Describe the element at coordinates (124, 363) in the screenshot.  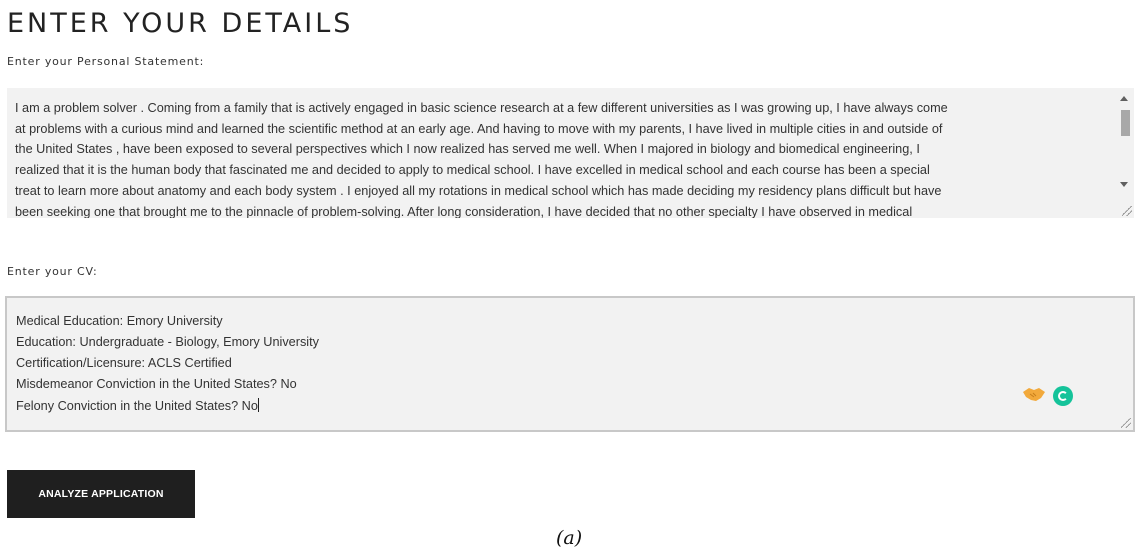
I see `cv-line: Certification/Licensure: ACLS Certified` at that location.